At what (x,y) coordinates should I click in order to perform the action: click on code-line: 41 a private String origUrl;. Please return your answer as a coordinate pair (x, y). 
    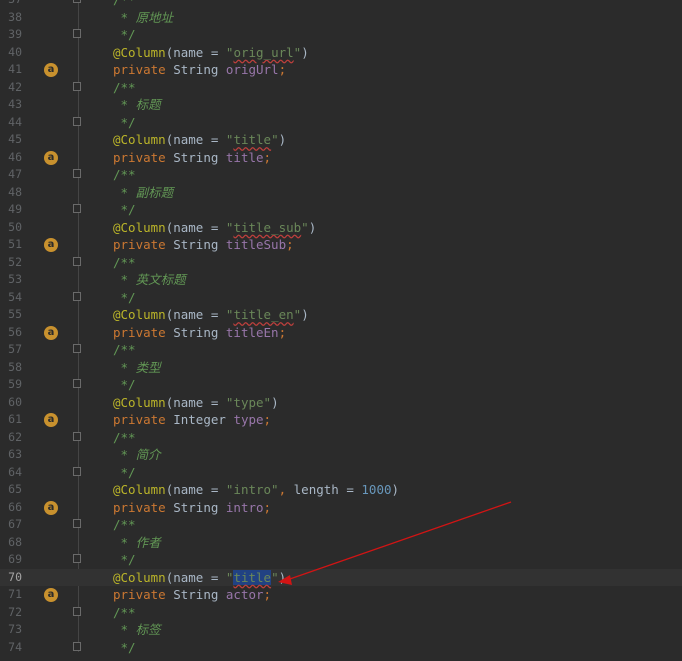
    Looking at the image, I should click on (341, 70).